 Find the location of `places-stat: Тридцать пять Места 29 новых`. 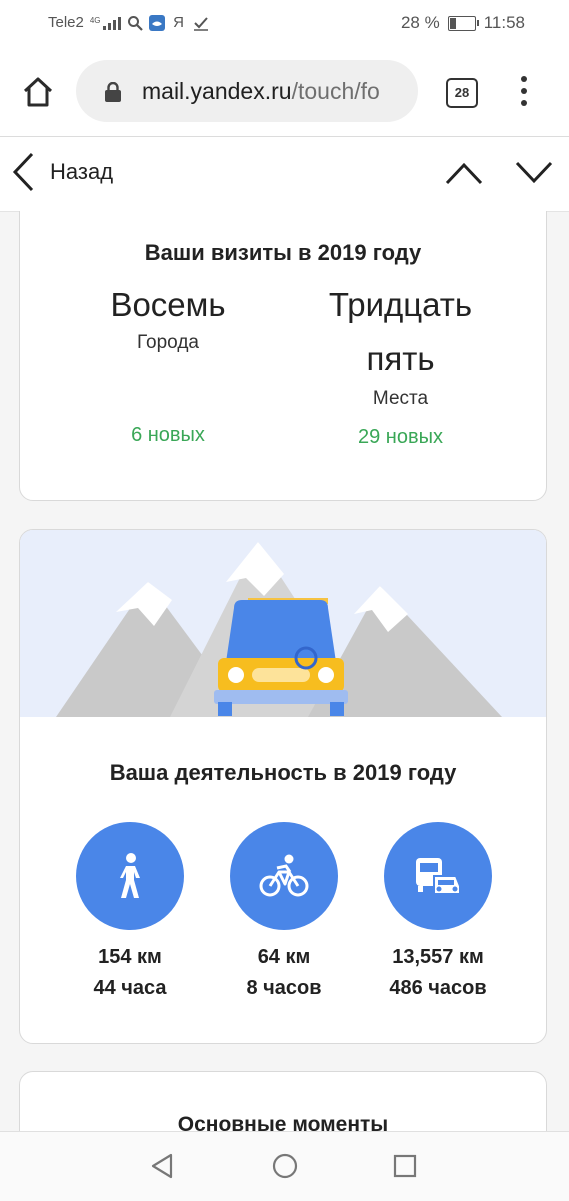

places-stat: Тридцать пять Места 29 новых is located at coordinates (400, 363).